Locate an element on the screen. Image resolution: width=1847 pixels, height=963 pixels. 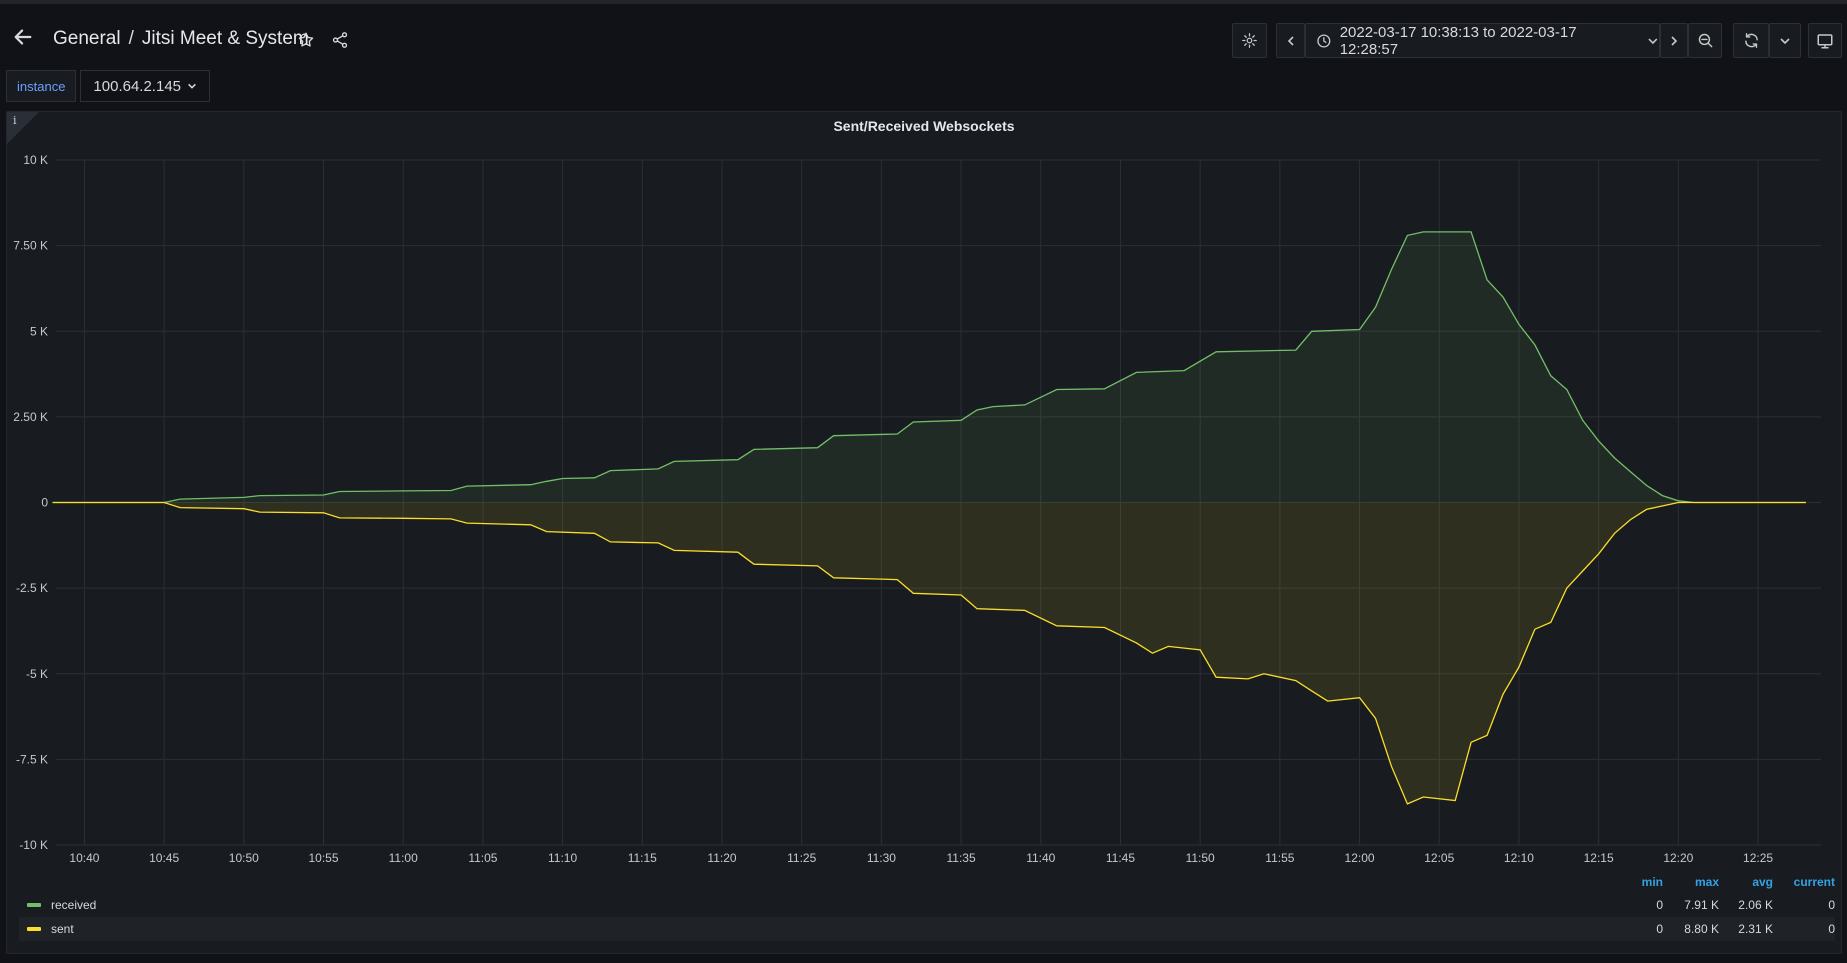
panel-title: Sent/Received Websockets is located at coordinates (924, 126).